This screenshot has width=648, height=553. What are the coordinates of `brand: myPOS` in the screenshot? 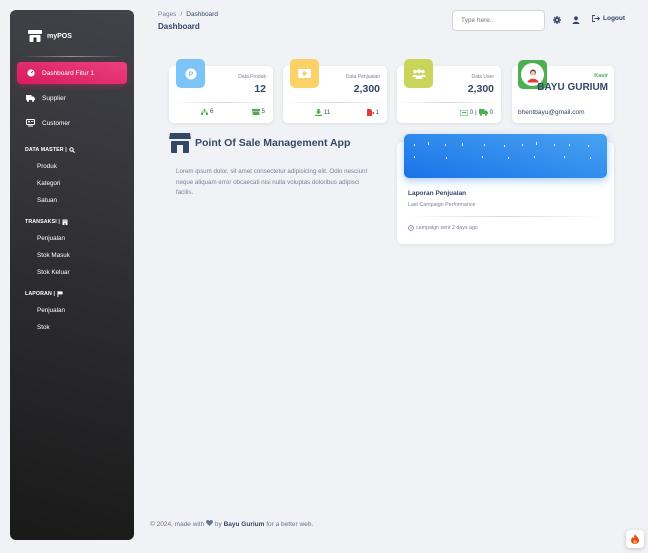 It's located at (72, 30).